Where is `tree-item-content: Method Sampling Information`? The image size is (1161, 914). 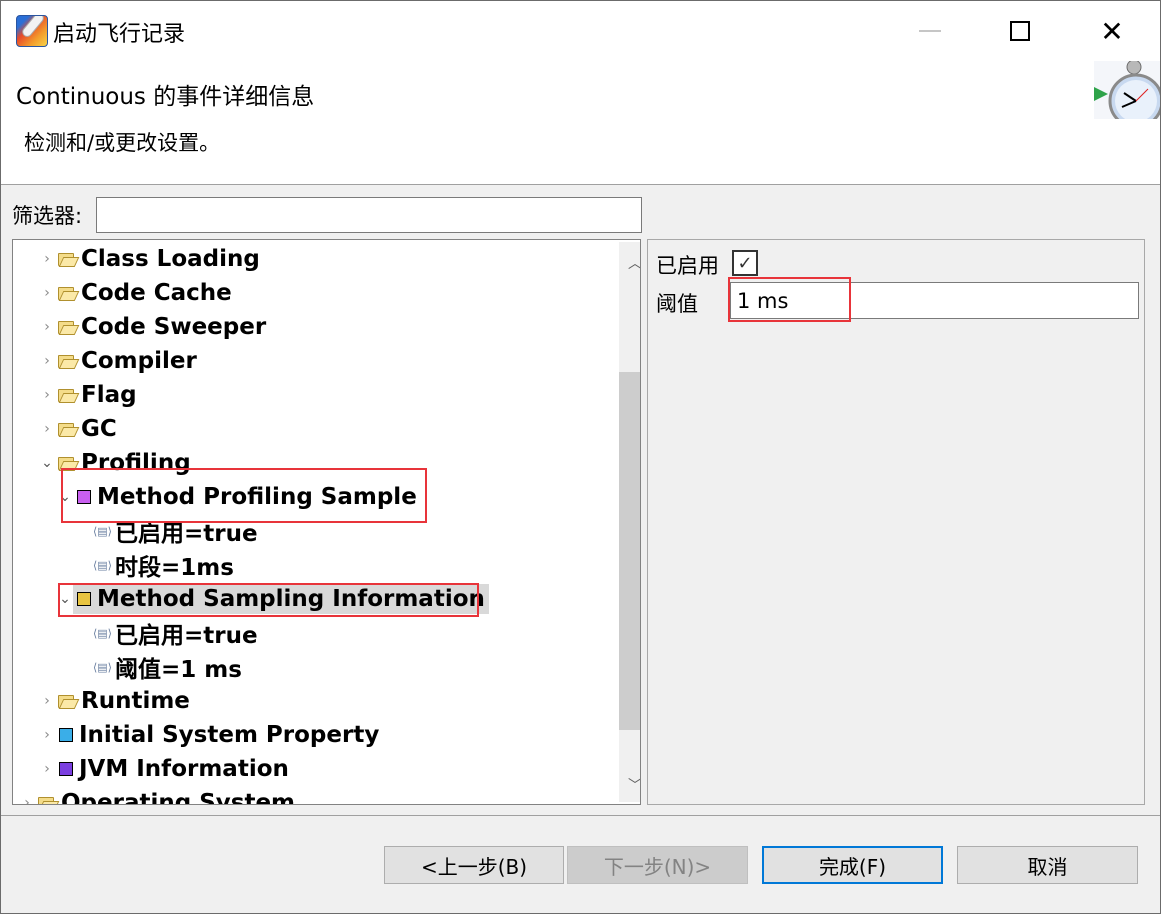
tree-item-content: Method Sampling Information is located at coordinates (281, 599).